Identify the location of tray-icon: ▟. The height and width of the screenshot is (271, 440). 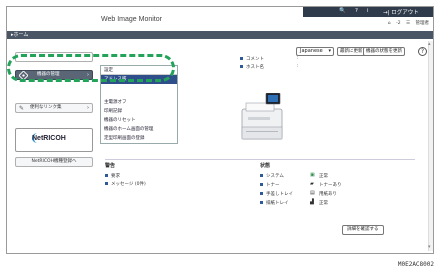
(312, 202).